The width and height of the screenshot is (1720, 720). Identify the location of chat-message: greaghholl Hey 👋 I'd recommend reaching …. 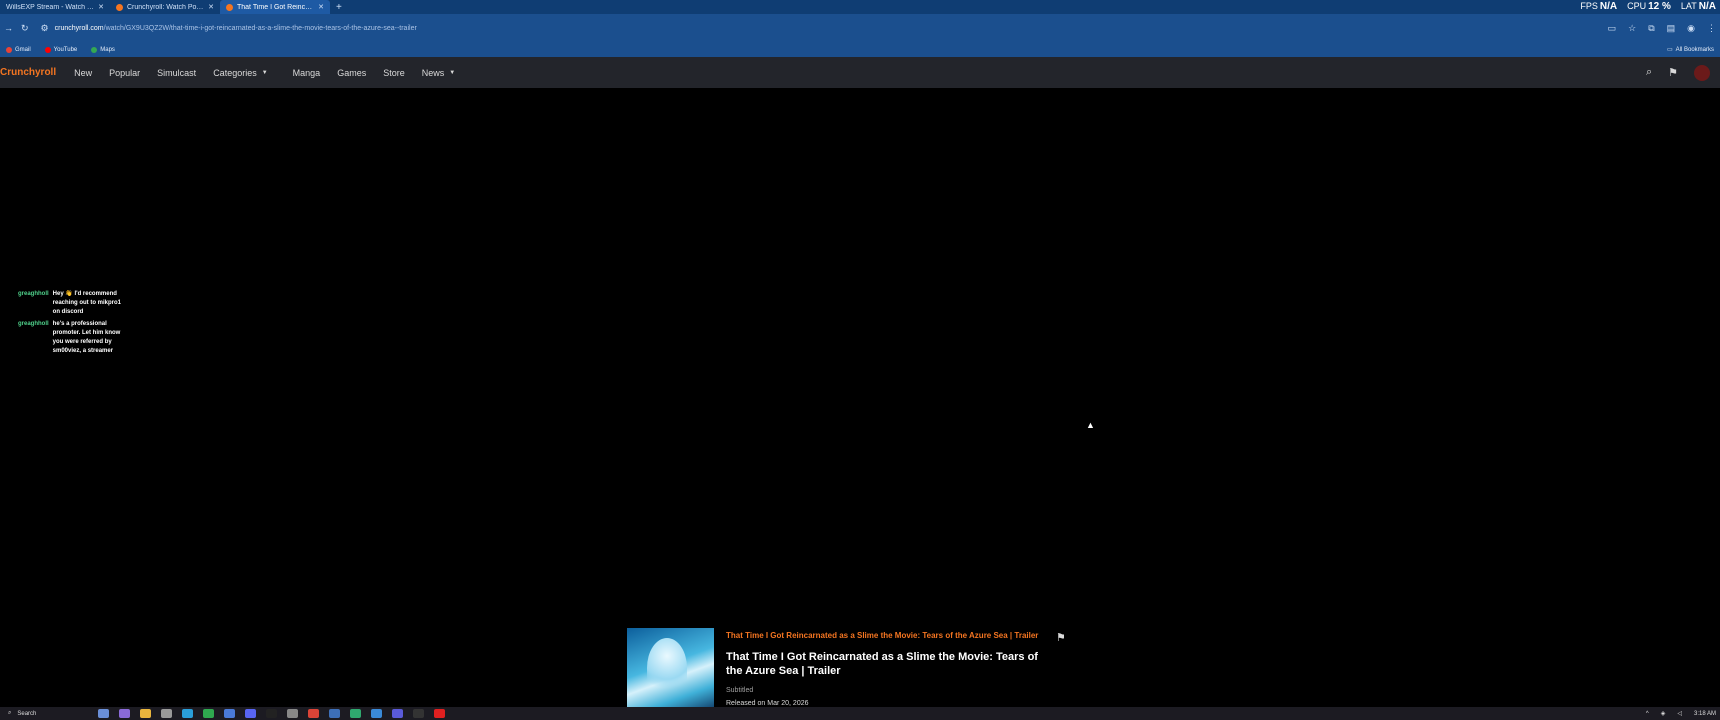
(73, 303).